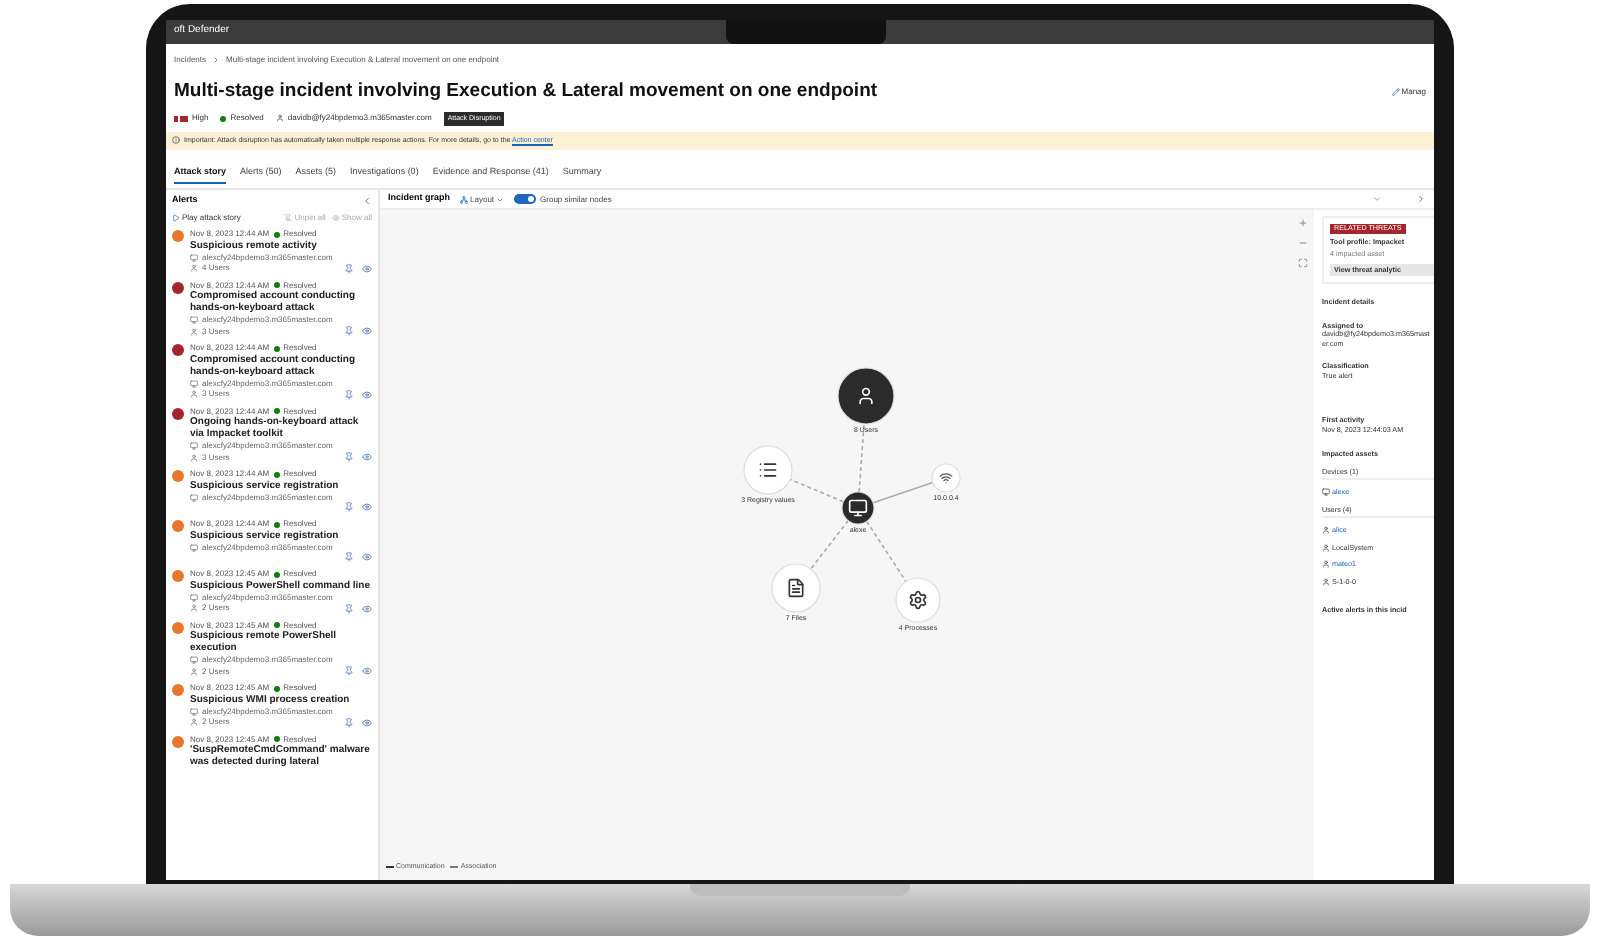 The height and width of the screenshot is (940, 1600). I want to click on gear-icon, so click(918, 600).